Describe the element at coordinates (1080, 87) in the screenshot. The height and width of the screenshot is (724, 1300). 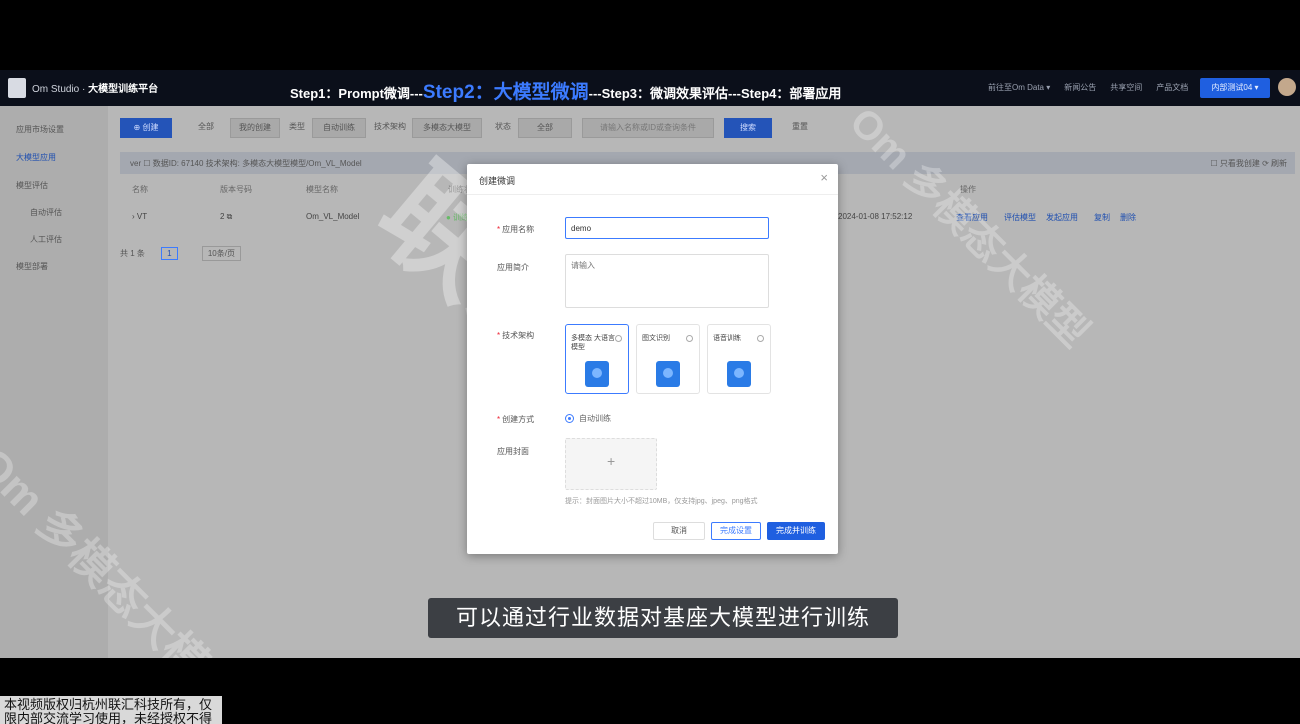
I see `header-link-news: 新闻公告` at that location.